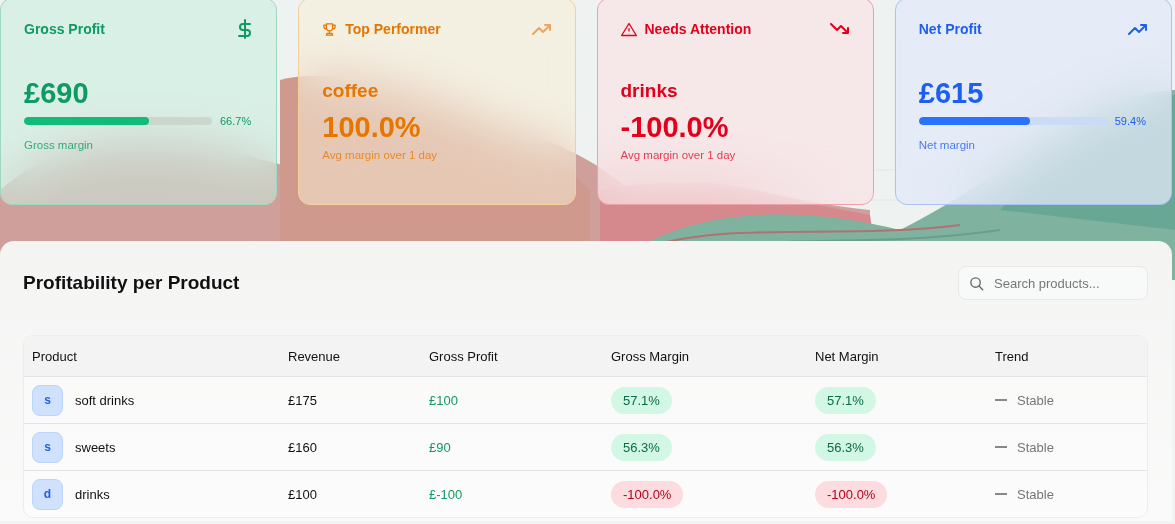  I want to click on product-name: drinks, so click(649, 91).